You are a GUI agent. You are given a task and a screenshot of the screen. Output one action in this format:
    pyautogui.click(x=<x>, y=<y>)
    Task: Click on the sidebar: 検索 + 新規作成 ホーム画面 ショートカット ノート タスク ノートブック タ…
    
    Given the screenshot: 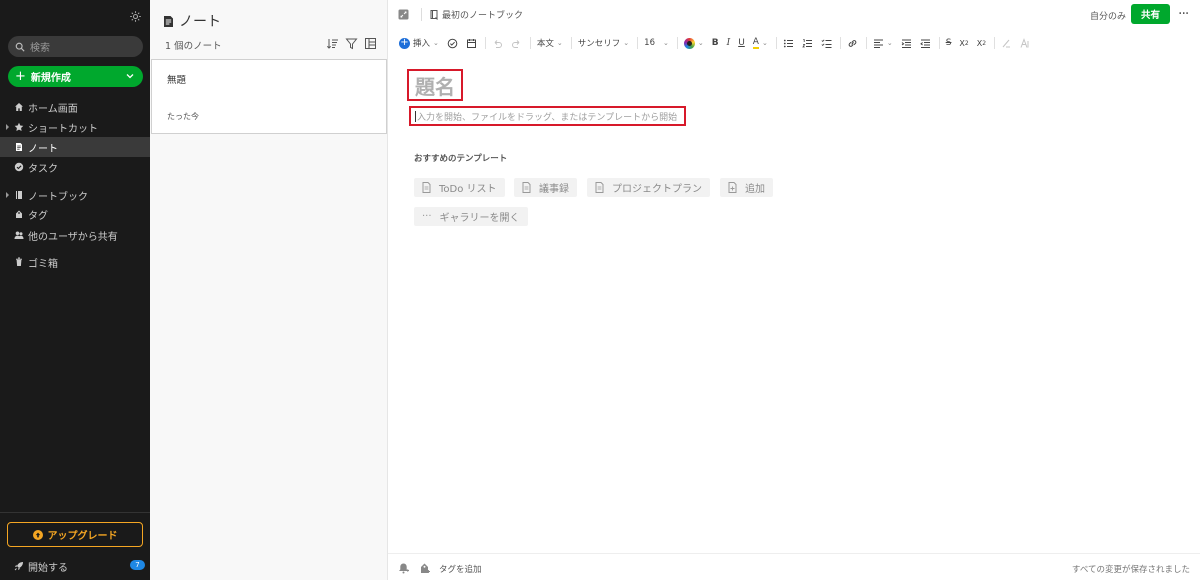 What is the action you would take?
    pyautogui.click(x=75, y=290)
    